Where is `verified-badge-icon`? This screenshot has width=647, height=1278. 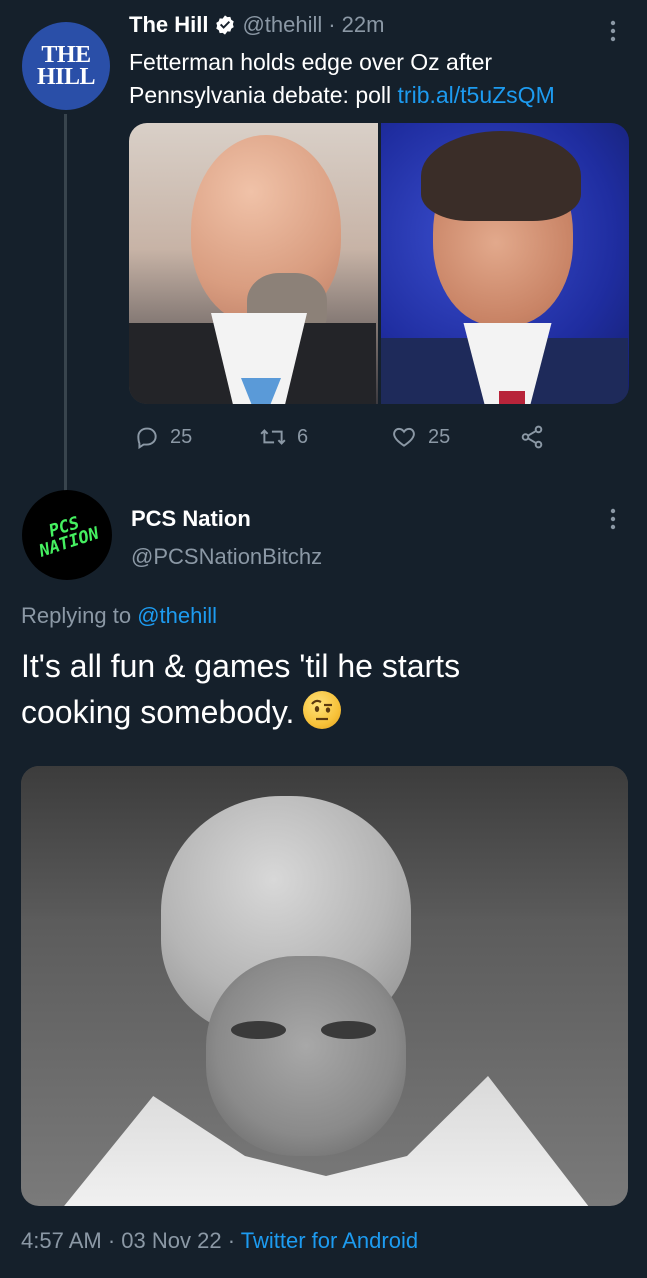
verified-badge-icon is located at coordinates (225, 25).